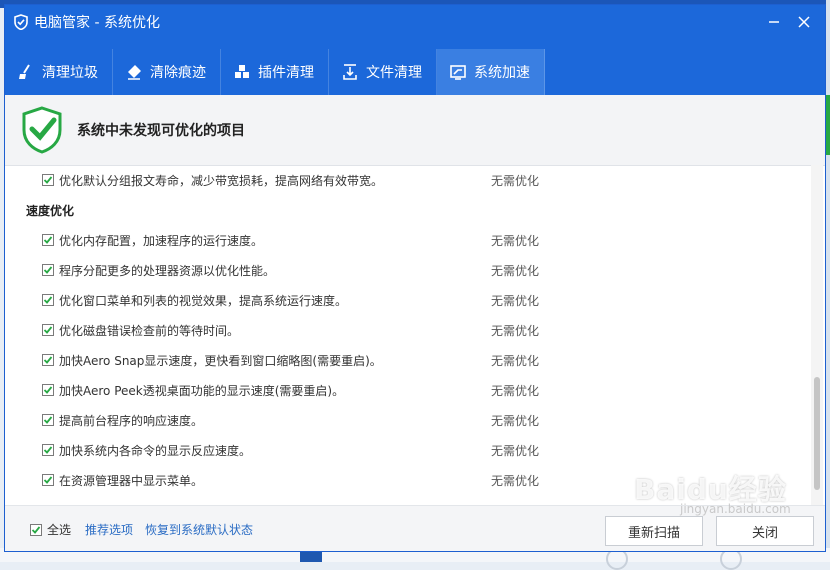 This screenshot has width=830, height=570. What do you see at coordinates (242, 72) in the screenshot?
I see `plugin-icon` at bounding box center [242, 72].